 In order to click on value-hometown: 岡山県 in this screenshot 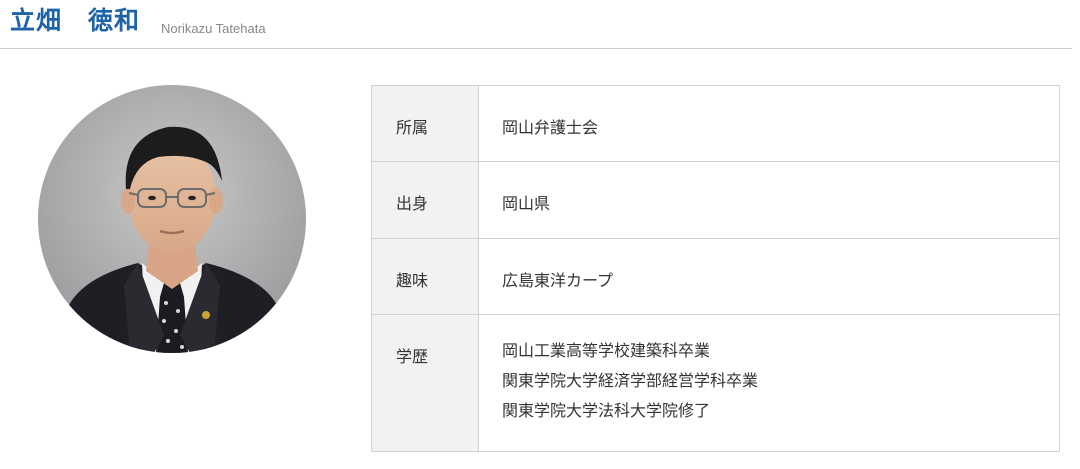, I will do `click(769, 200)`.